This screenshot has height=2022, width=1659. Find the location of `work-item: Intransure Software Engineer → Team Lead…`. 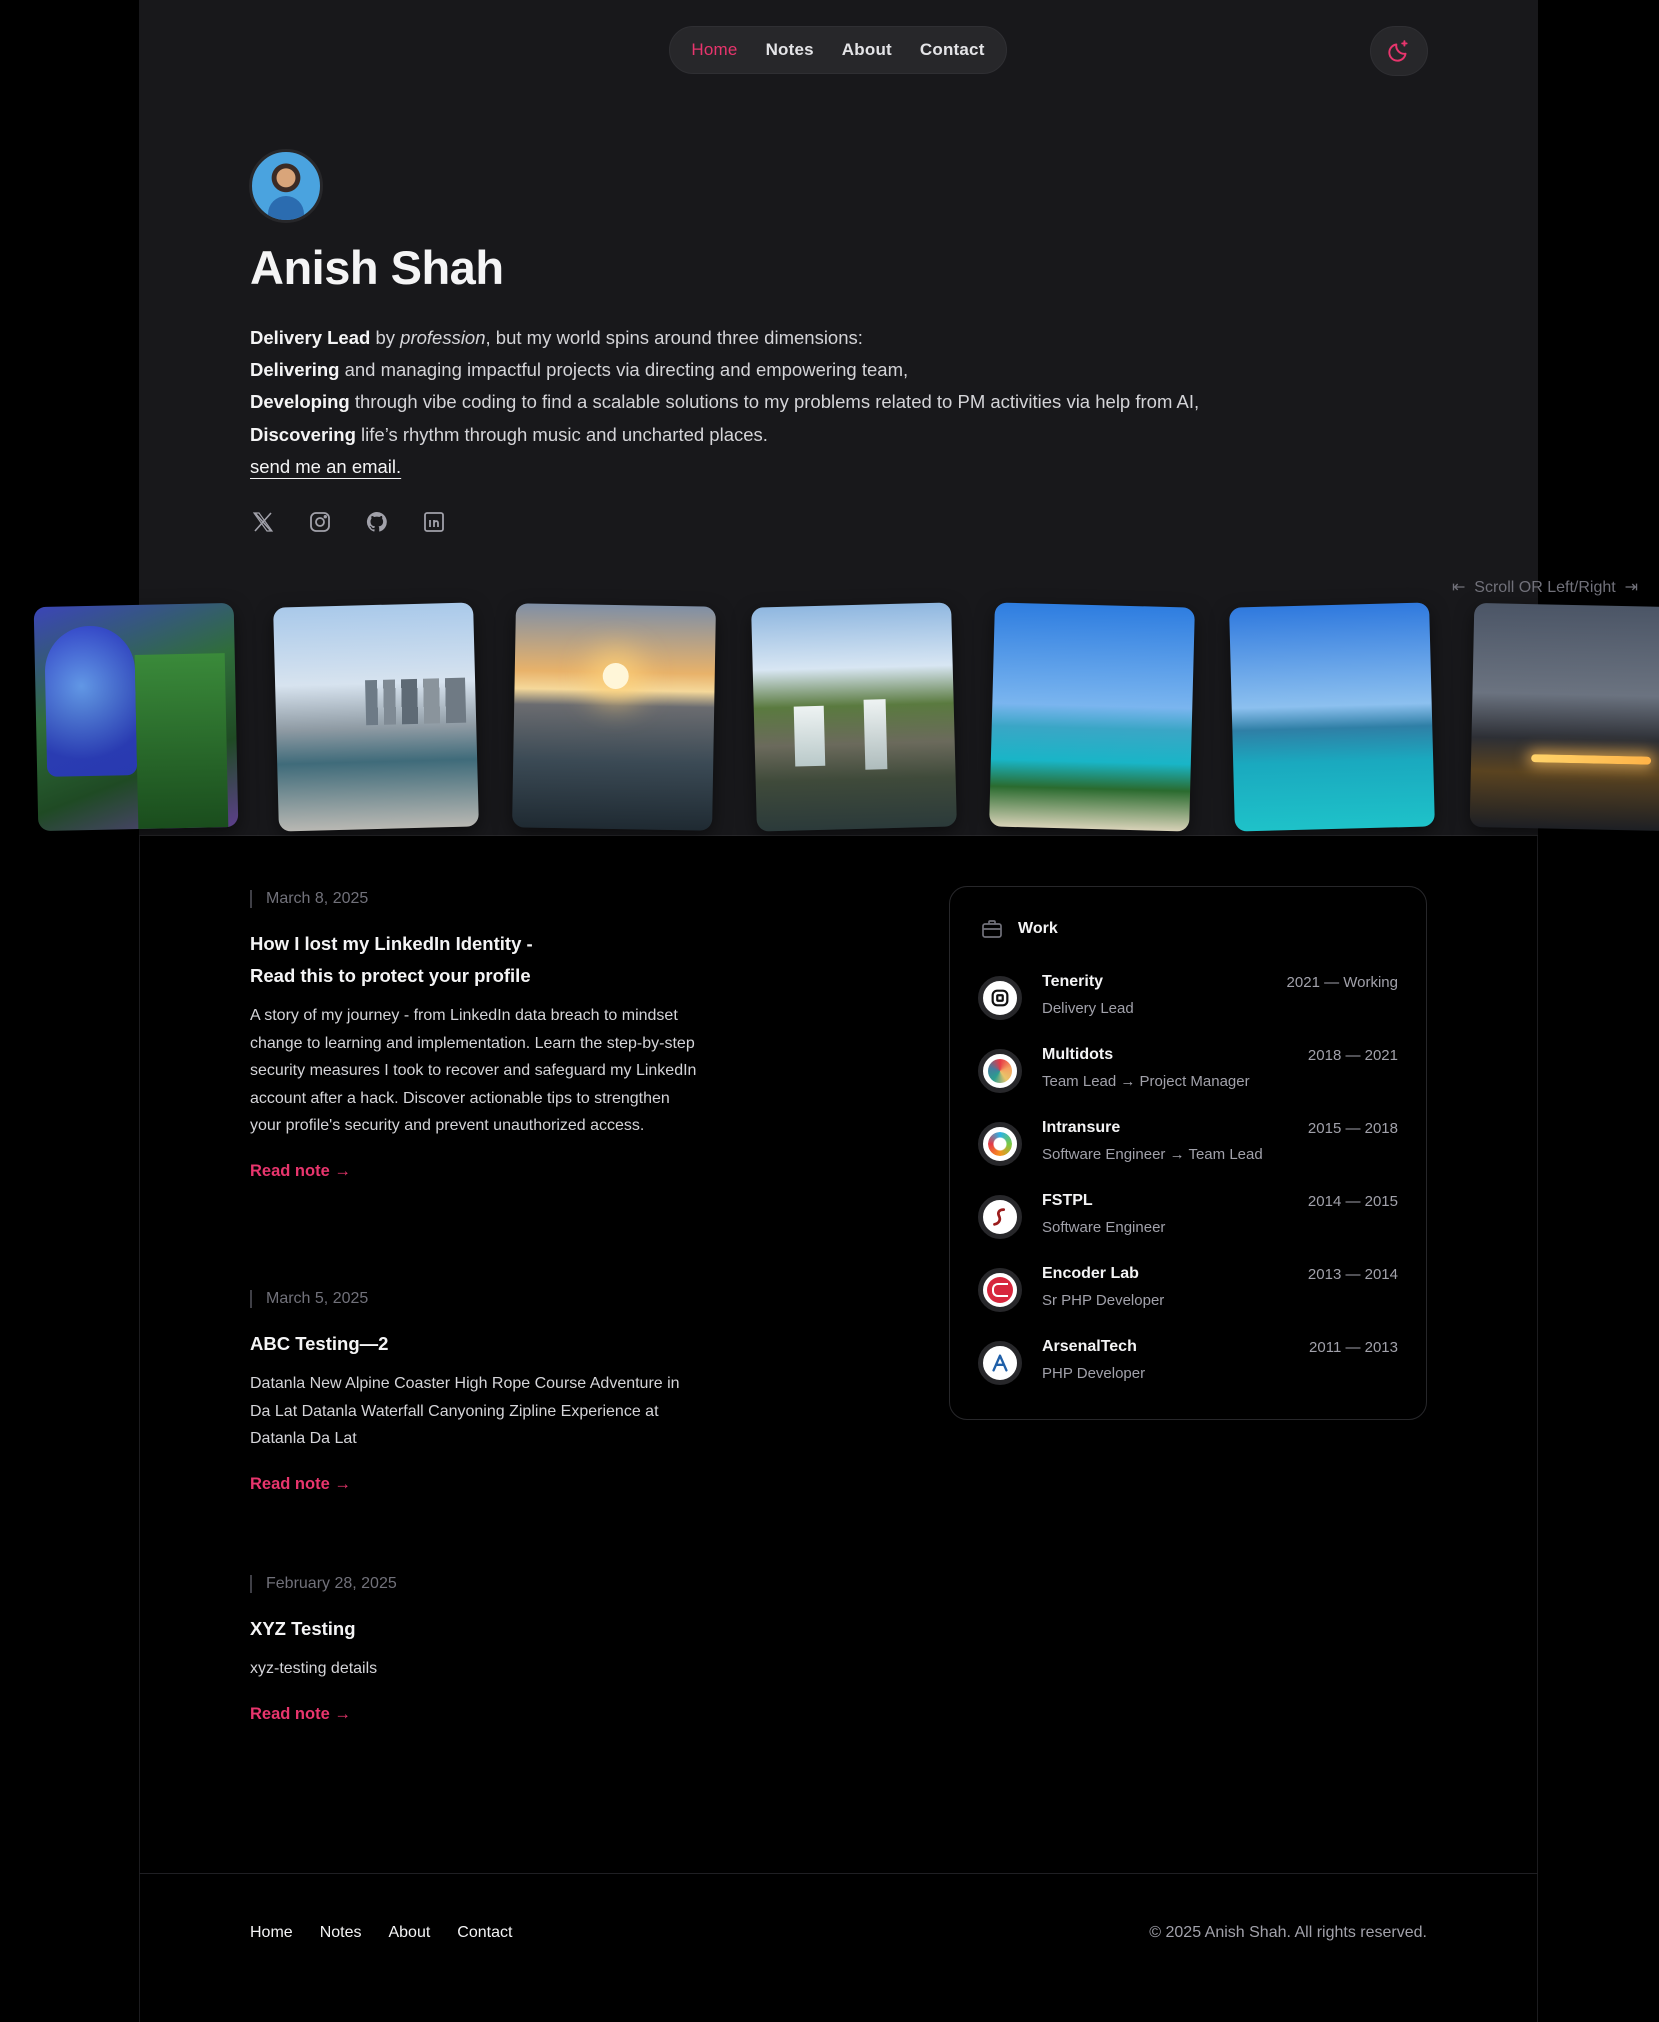

work-item: Intransure Software Engineer → Team Lead… is located at coordinates (1188, 1145).